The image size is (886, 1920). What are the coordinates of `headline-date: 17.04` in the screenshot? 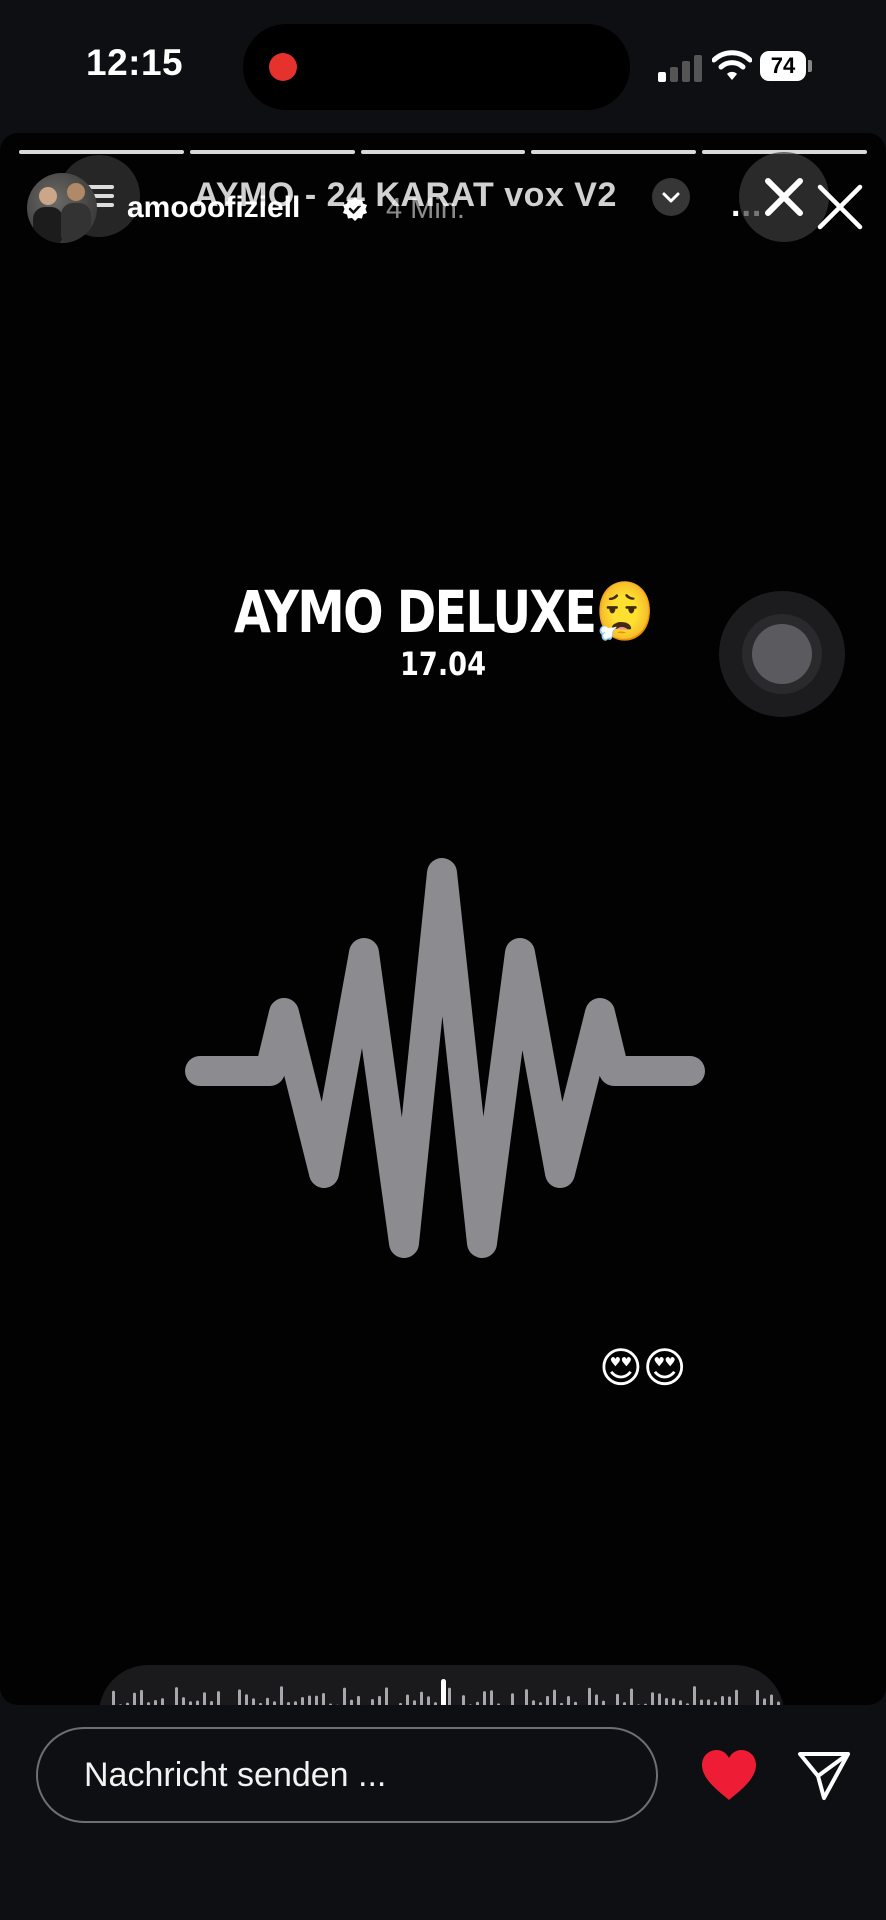 It's located at (443, 664).